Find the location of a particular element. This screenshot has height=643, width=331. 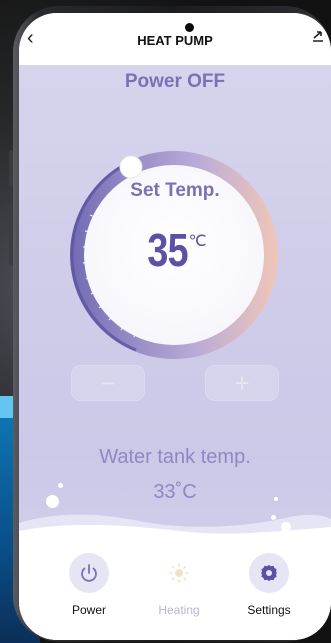

nav-label-settings: Settings is located at coordinates (269, 610).